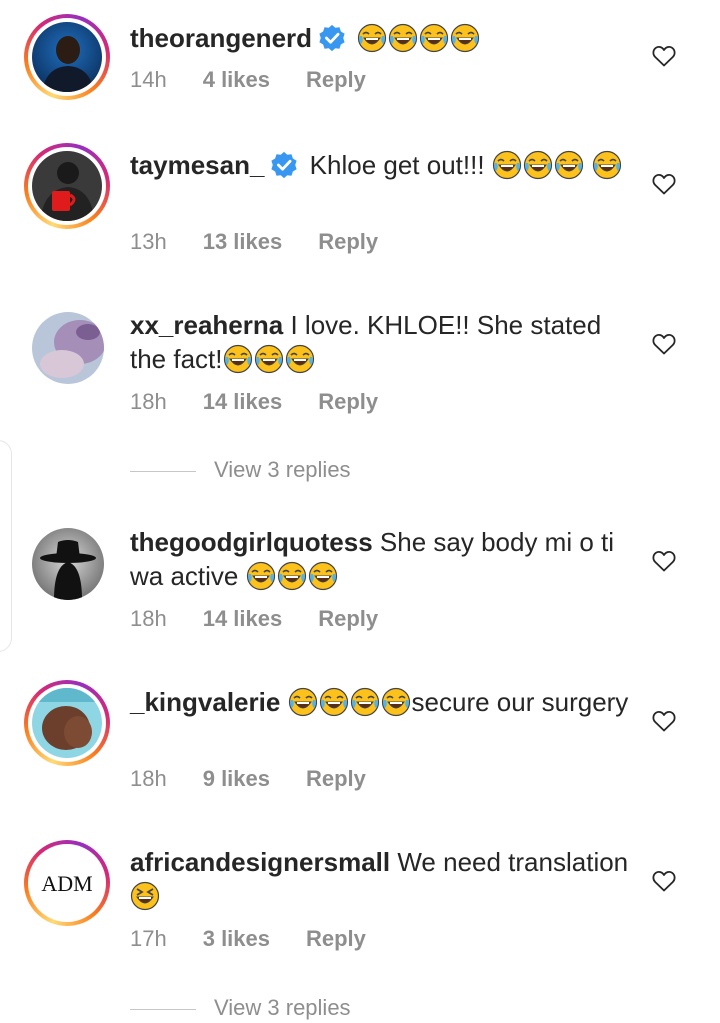 The image size is (720, 1023). Describe the element at coordinates (197, 165) in the screenshot. I see `comment-username: taymesan_` at that location.